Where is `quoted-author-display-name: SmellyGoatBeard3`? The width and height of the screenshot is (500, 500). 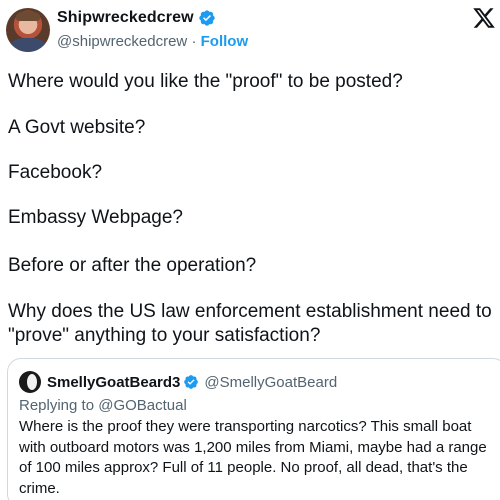 quoted-author-display-name: SmellyGoatBeard3 is located at coordinates (113, 382).